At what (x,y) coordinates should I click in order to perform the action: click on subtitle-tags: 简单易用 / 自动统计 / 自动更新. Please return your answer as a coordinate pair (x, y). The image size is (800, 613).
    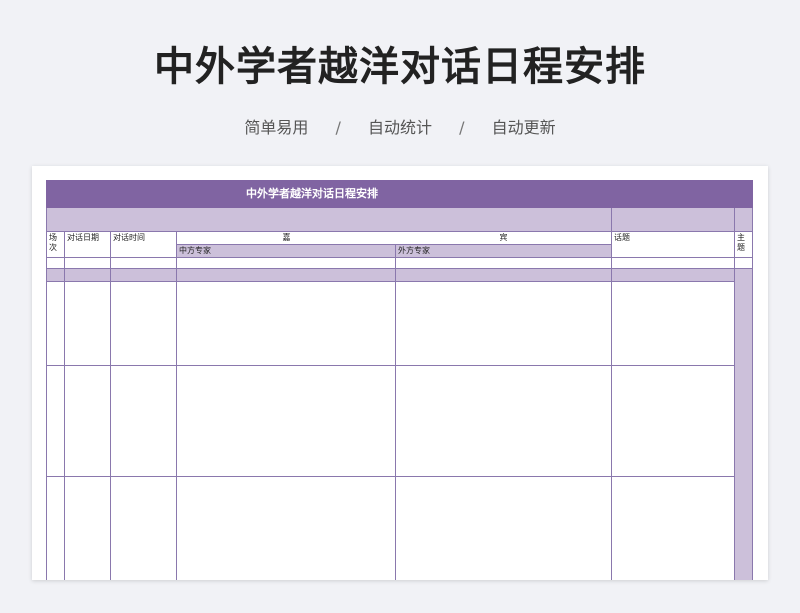
    Looking at the image, I should click on (400, 126).